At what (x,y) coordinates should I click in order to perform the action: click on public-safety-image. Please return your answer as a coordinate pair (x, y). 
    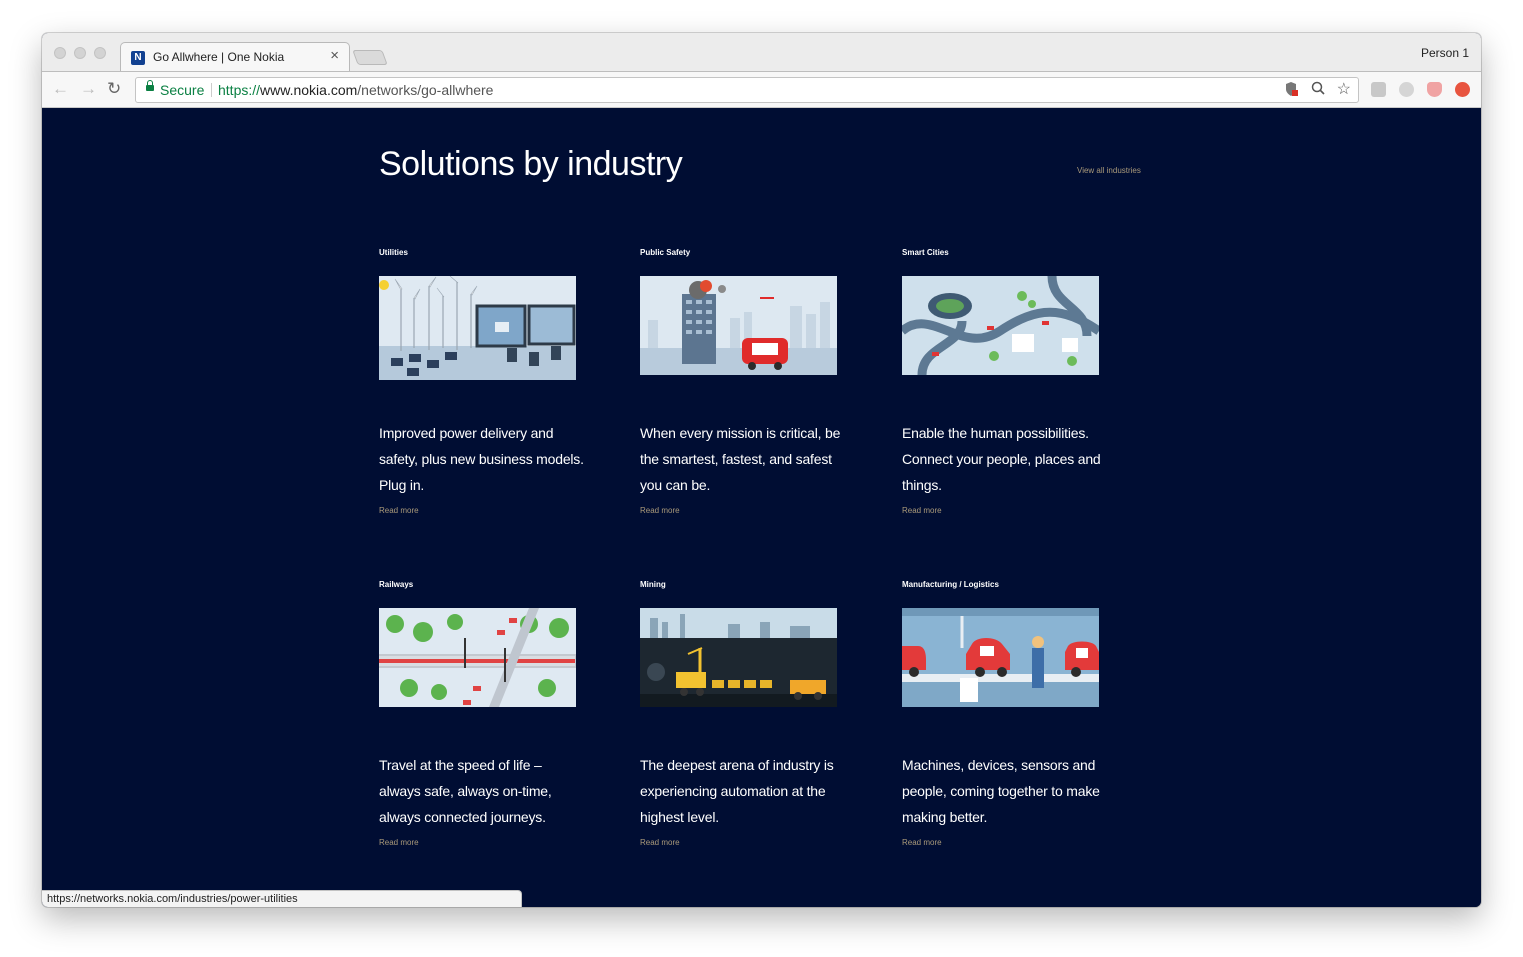
    Looking at the image, I should click on (738, 325).